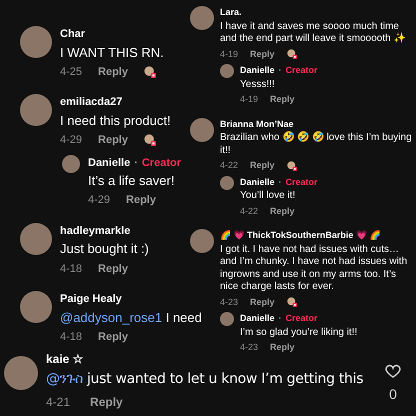 The image size is (416, 416). What do you see at coordinates (92, 102) in the screenshot?
I see `comment-author: emiliacda27` at bounding box center [92, 102].